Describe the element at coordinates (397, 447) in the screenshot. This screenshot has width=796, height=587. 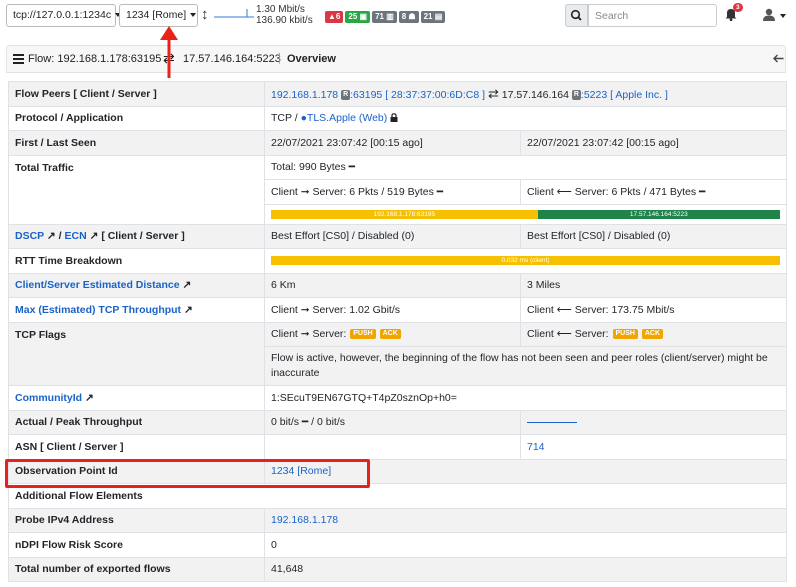
I see `row-asn: ASN [ Client / Server ] 714` at that location.